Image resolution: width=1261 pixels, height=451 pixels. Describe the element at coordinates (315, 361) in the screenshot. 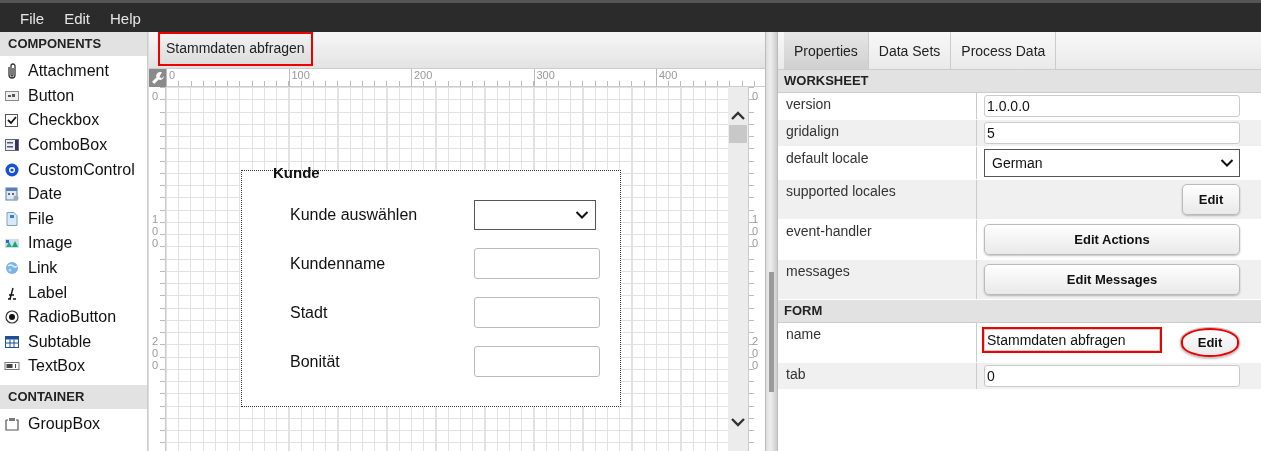

I see `field-label: Bonität` at that location.